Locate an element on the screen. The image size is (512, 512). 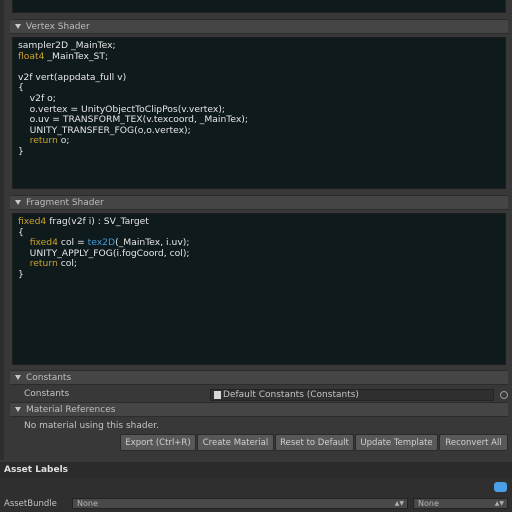
code-token: _MainTex_ST; is located at coordinates (76, 56).